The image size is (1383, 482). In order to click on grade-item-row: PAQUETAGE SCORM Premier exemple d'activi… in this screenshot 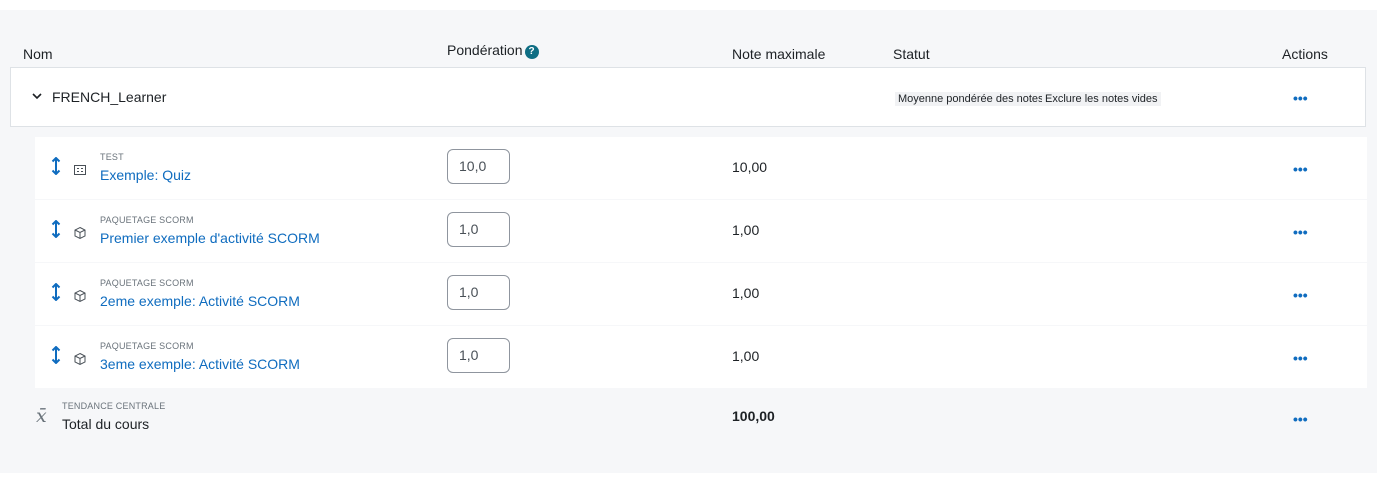, I will do `click(701, 231)`.